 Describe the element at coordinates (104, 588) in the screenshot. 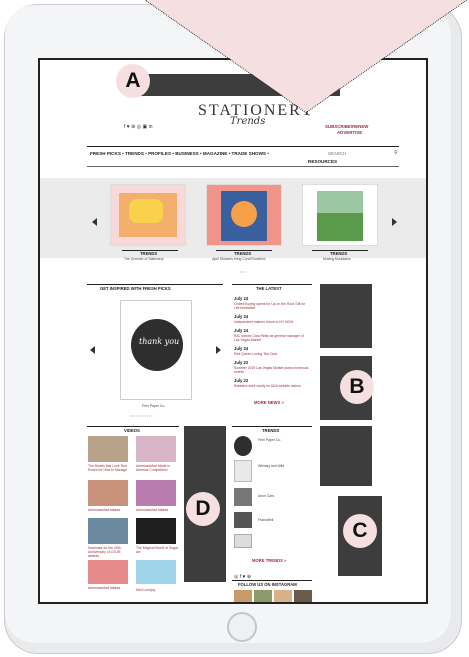

I see `video-caption-7: AmericasMart Atlanta` at that location.